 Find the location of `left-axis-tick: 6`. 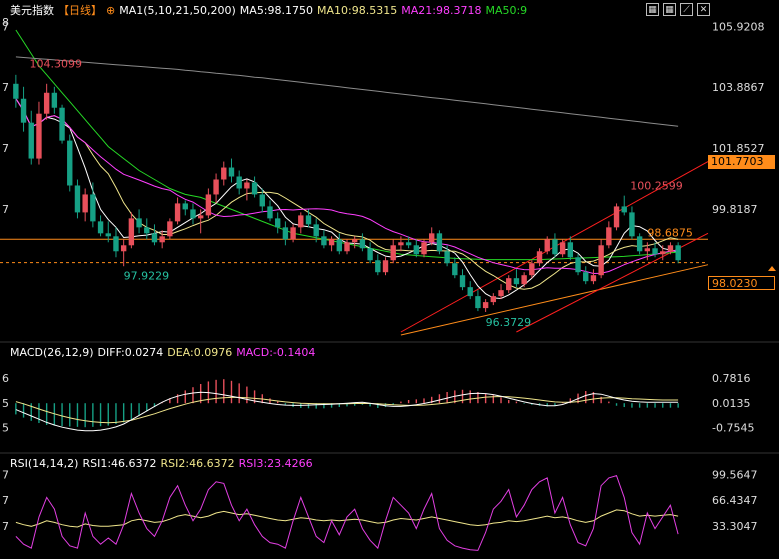

left-axis-tick: 6 is located at coordinates (5, 378).